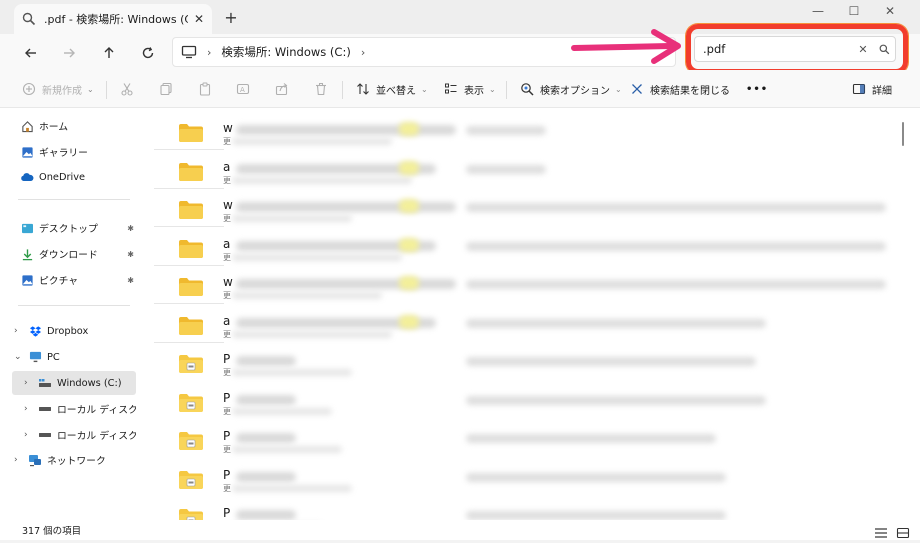  Describe the element at coordinates (74, 126) in the screenshot. I see `sidebar-item-home: ホーム` at that location.